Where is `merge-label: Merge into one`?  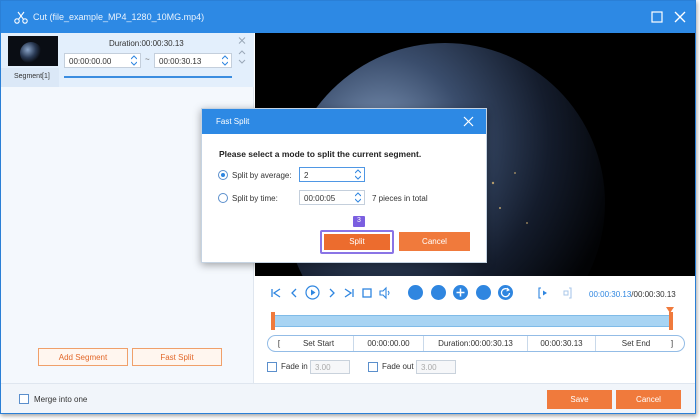
merge-label: Merge into one is located at coordinates (61, 399).